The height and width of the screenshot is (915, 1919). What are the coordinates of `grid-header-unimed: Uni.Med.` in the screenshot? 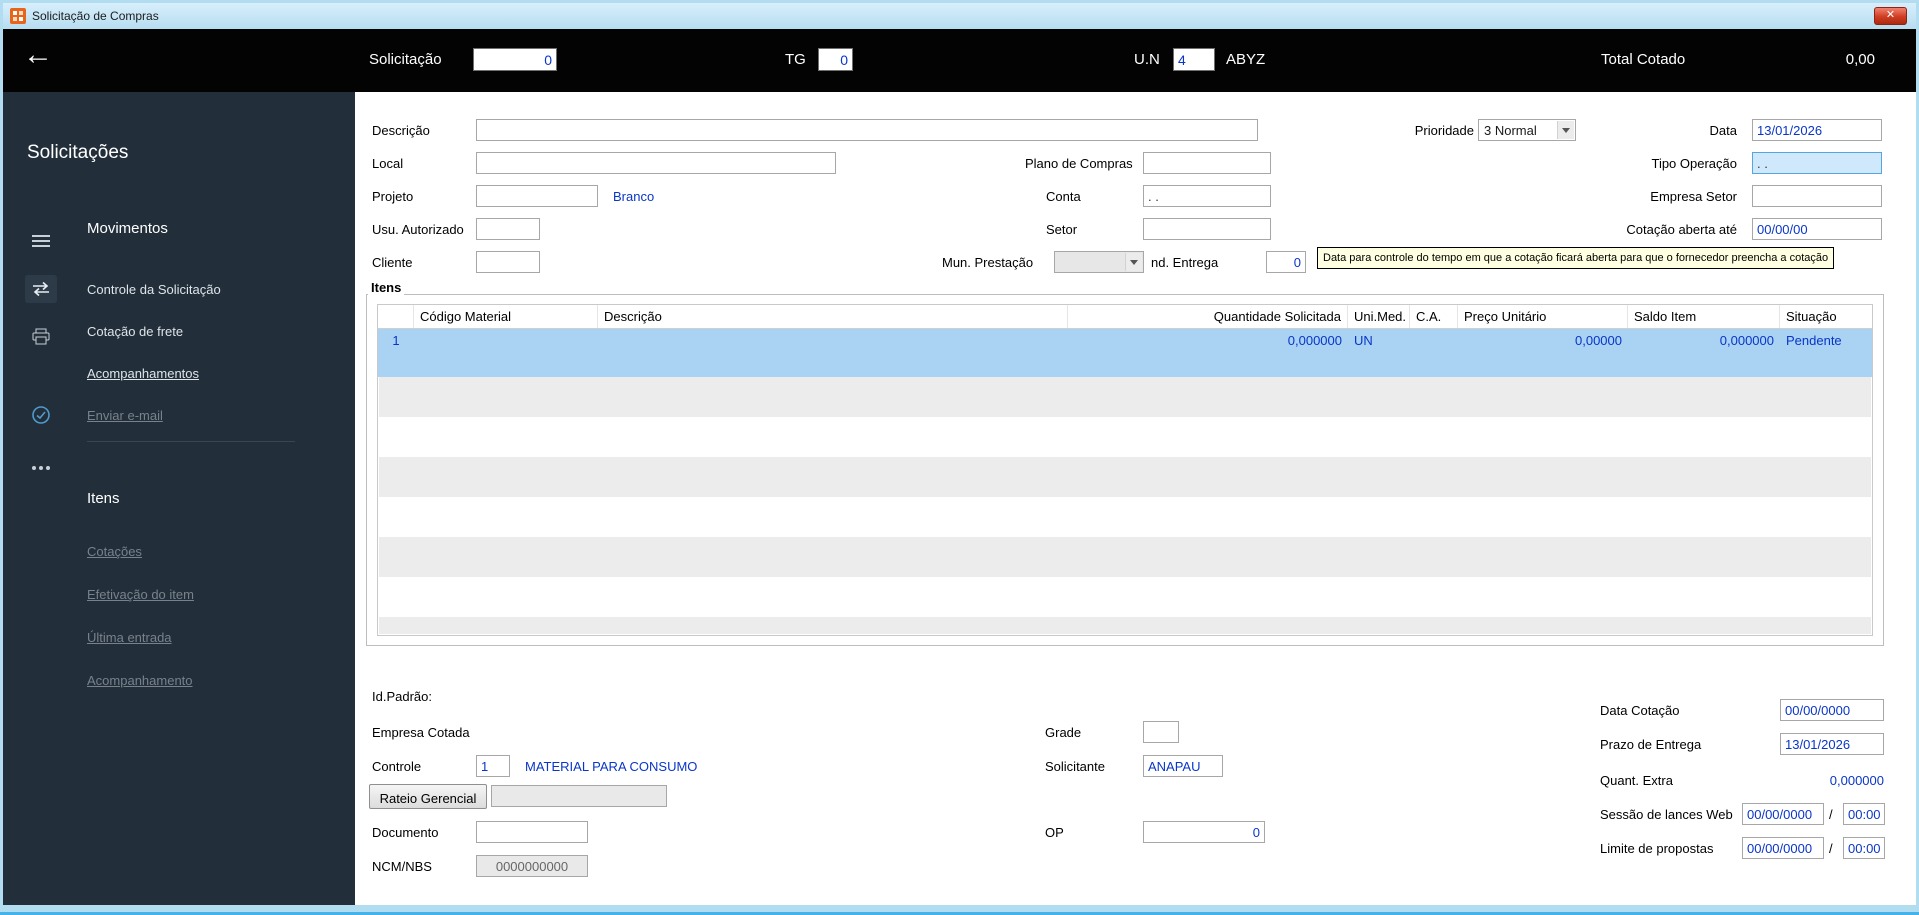 It's located at (1379, 316).